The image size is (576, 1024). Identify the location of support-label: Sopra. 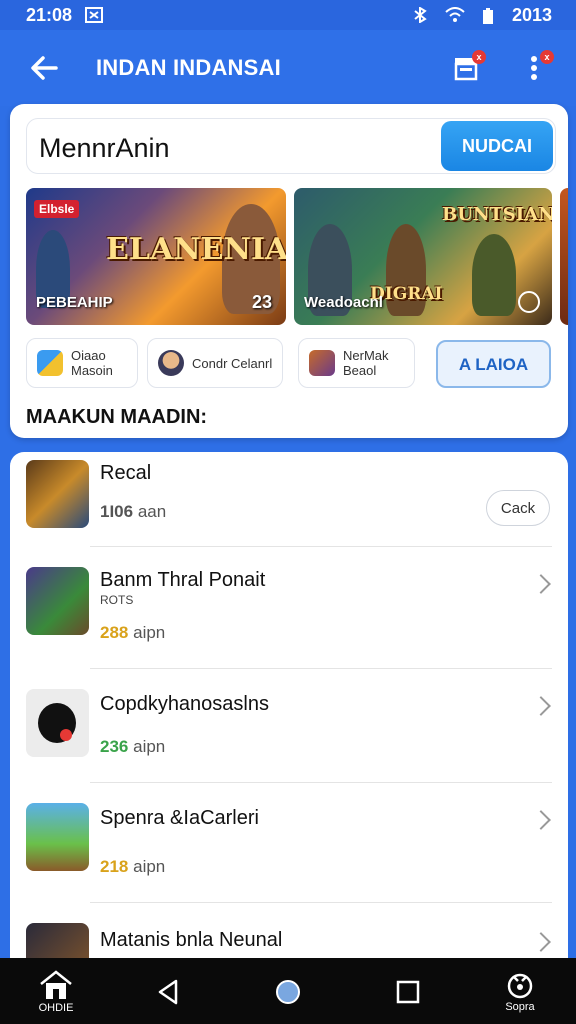
(520, 1007).